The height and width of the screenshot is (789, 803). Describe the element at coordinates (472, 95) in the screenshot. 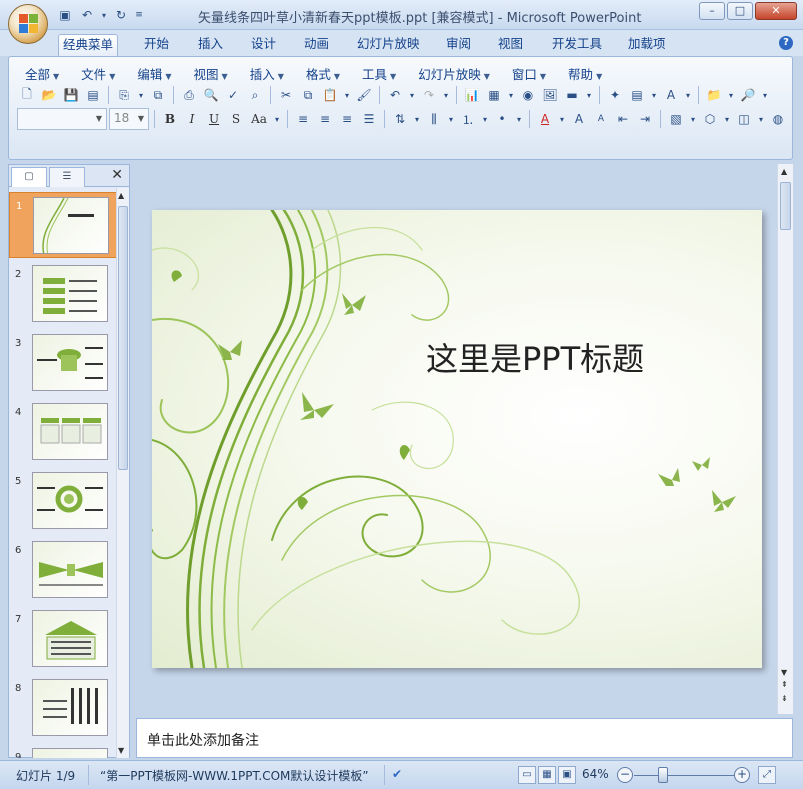

I see `chart-icon: 📊` at that location.